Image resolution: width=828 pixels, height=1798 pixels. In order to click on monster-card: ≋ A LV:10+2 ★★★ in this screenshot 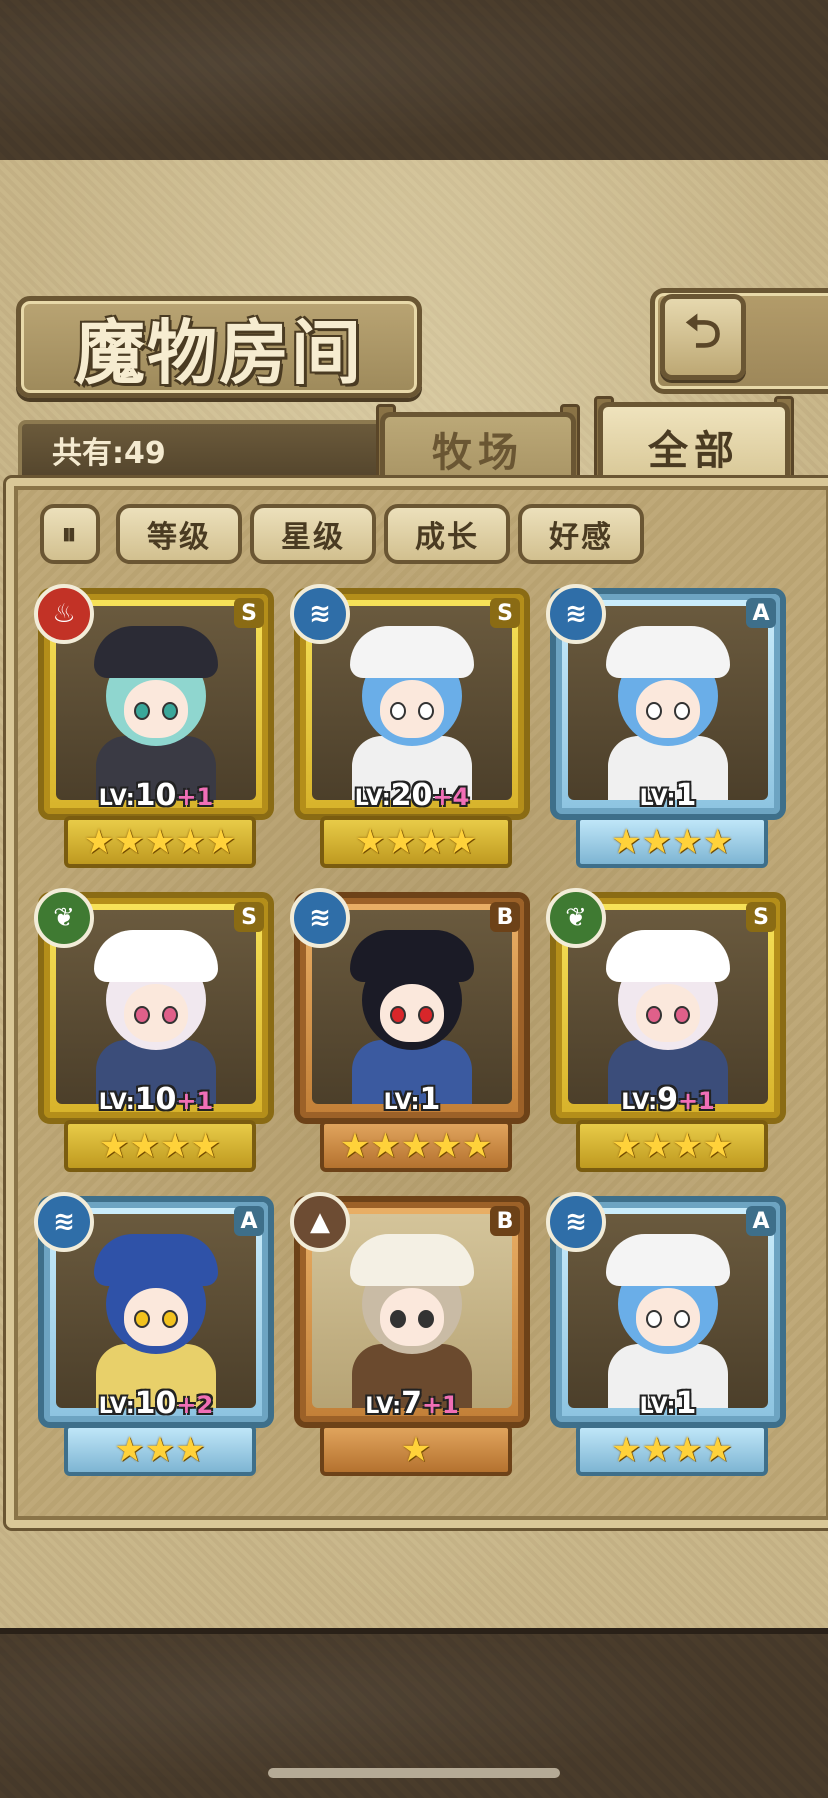, I will do `click(154, 1334)`.